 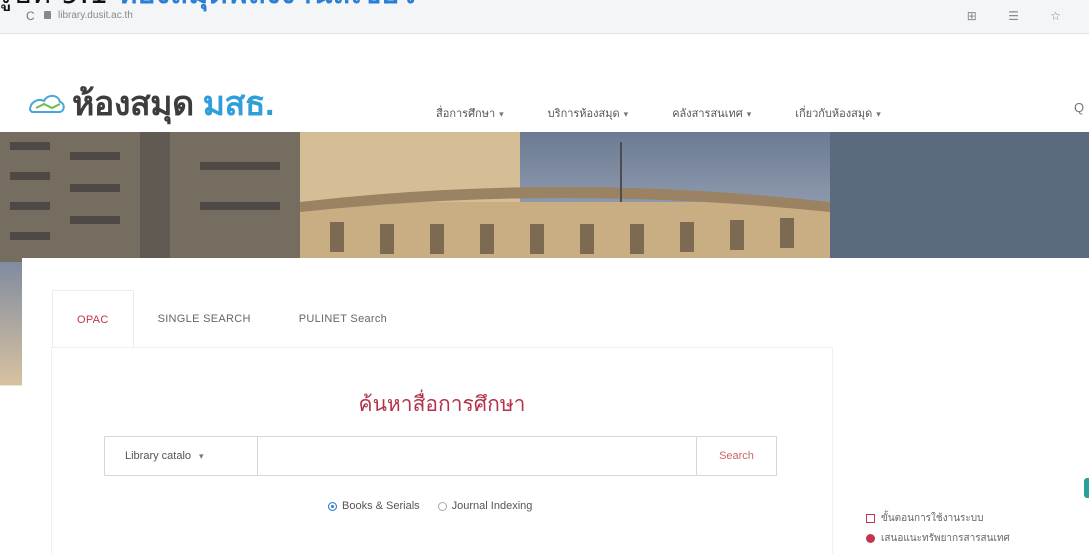 What do you see at coordinates (470, 113) in the screenshot?
I see `nav-item-media: สื่อการศึกษา ▾` at bounding box center [470, 113].